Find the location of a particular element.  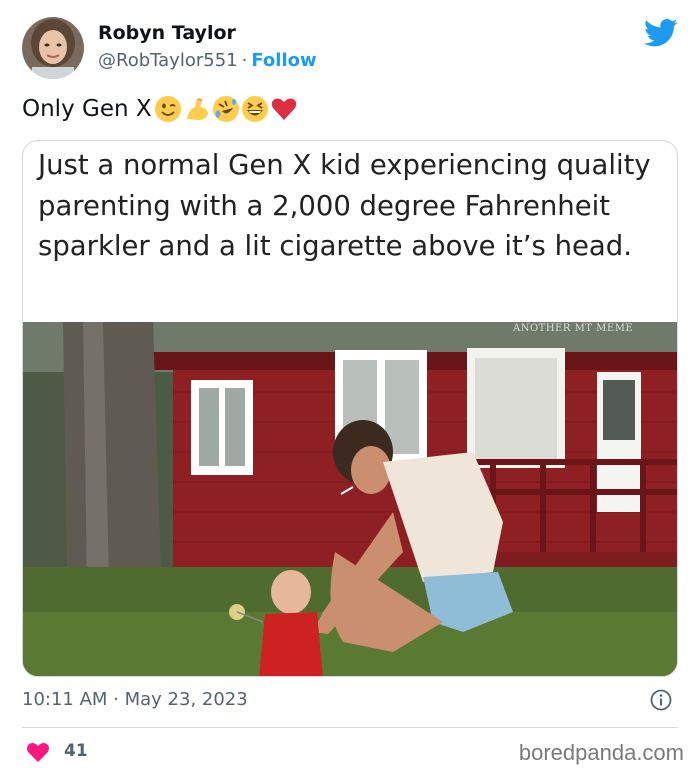

winking-face-icon is located at coordinates (167, 109).